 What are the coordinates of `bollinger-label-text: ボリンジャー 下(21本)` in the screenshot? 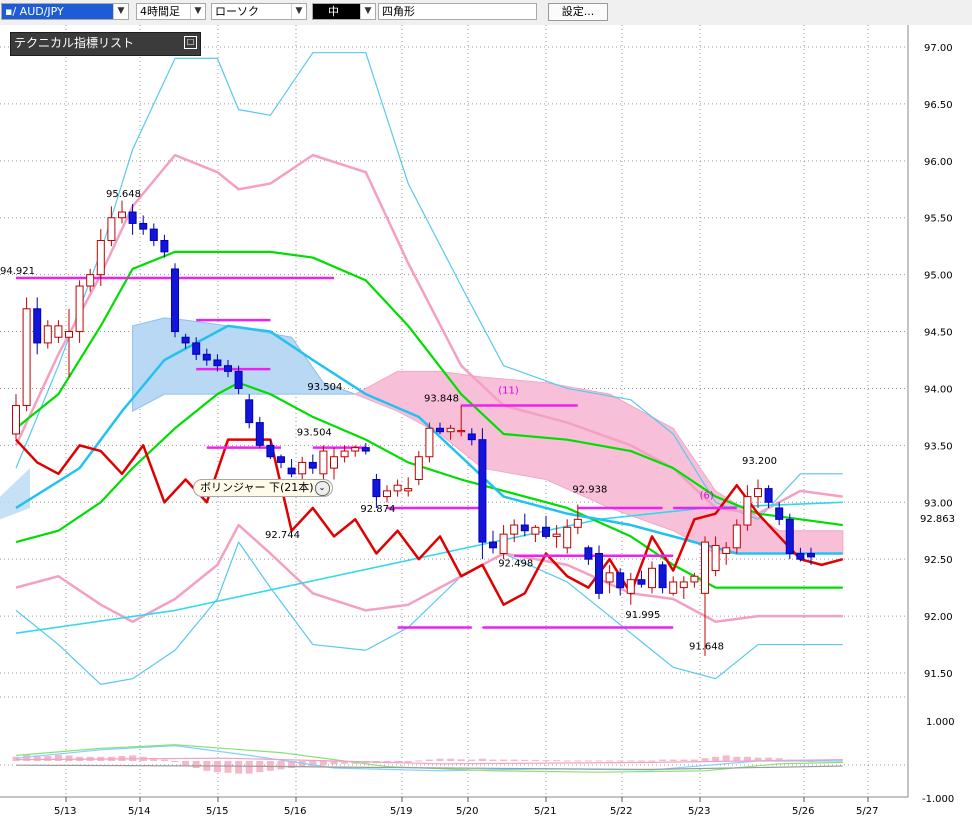 It's located at (257, 487).